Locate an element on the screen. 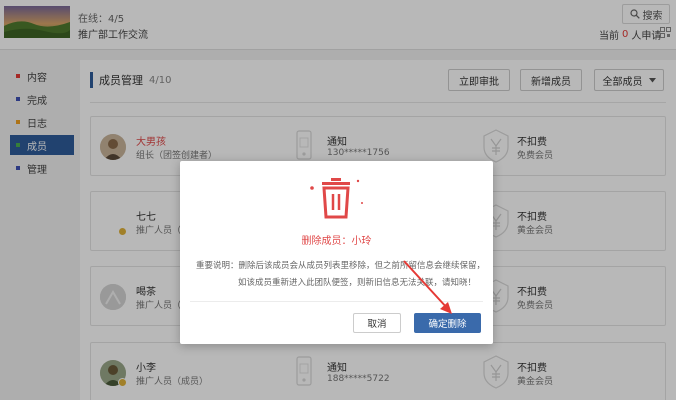 This screenshot has height=400, width=676. dialog-title: 删除成员：小玲 is located at coordinates (336, 241).